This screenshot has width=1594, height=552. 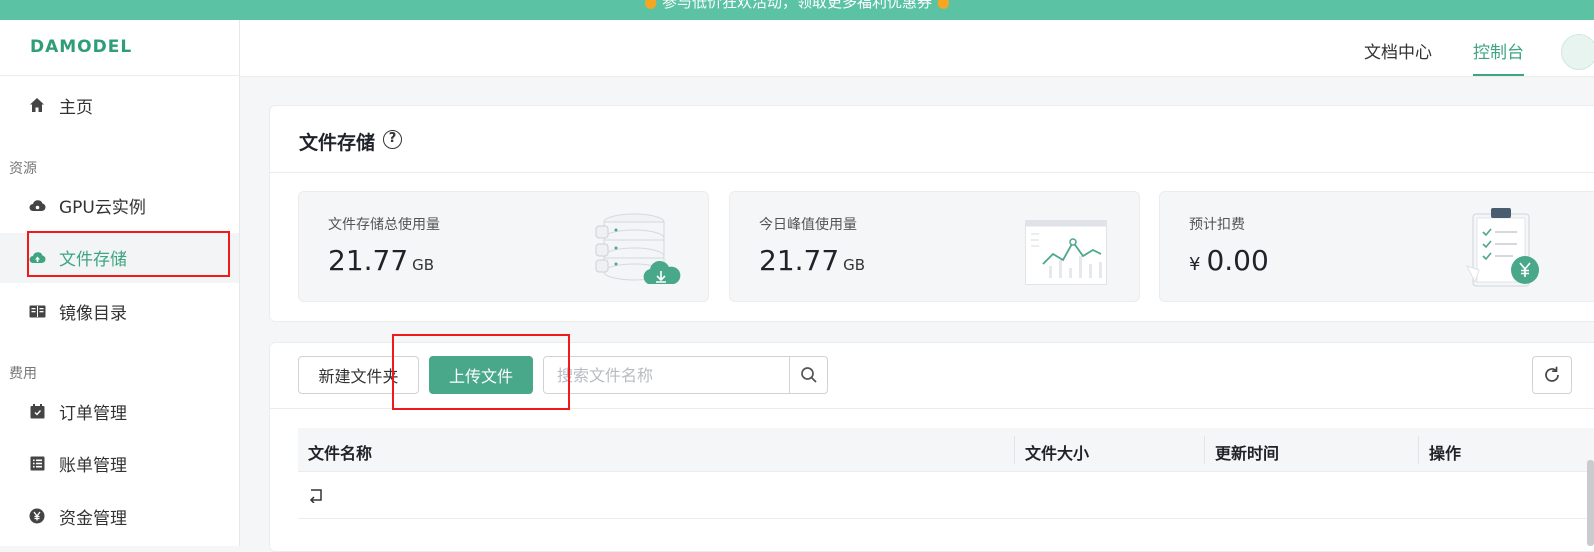 I want to click on upload-file-button: 上传文件, so click(x=481, y=375).